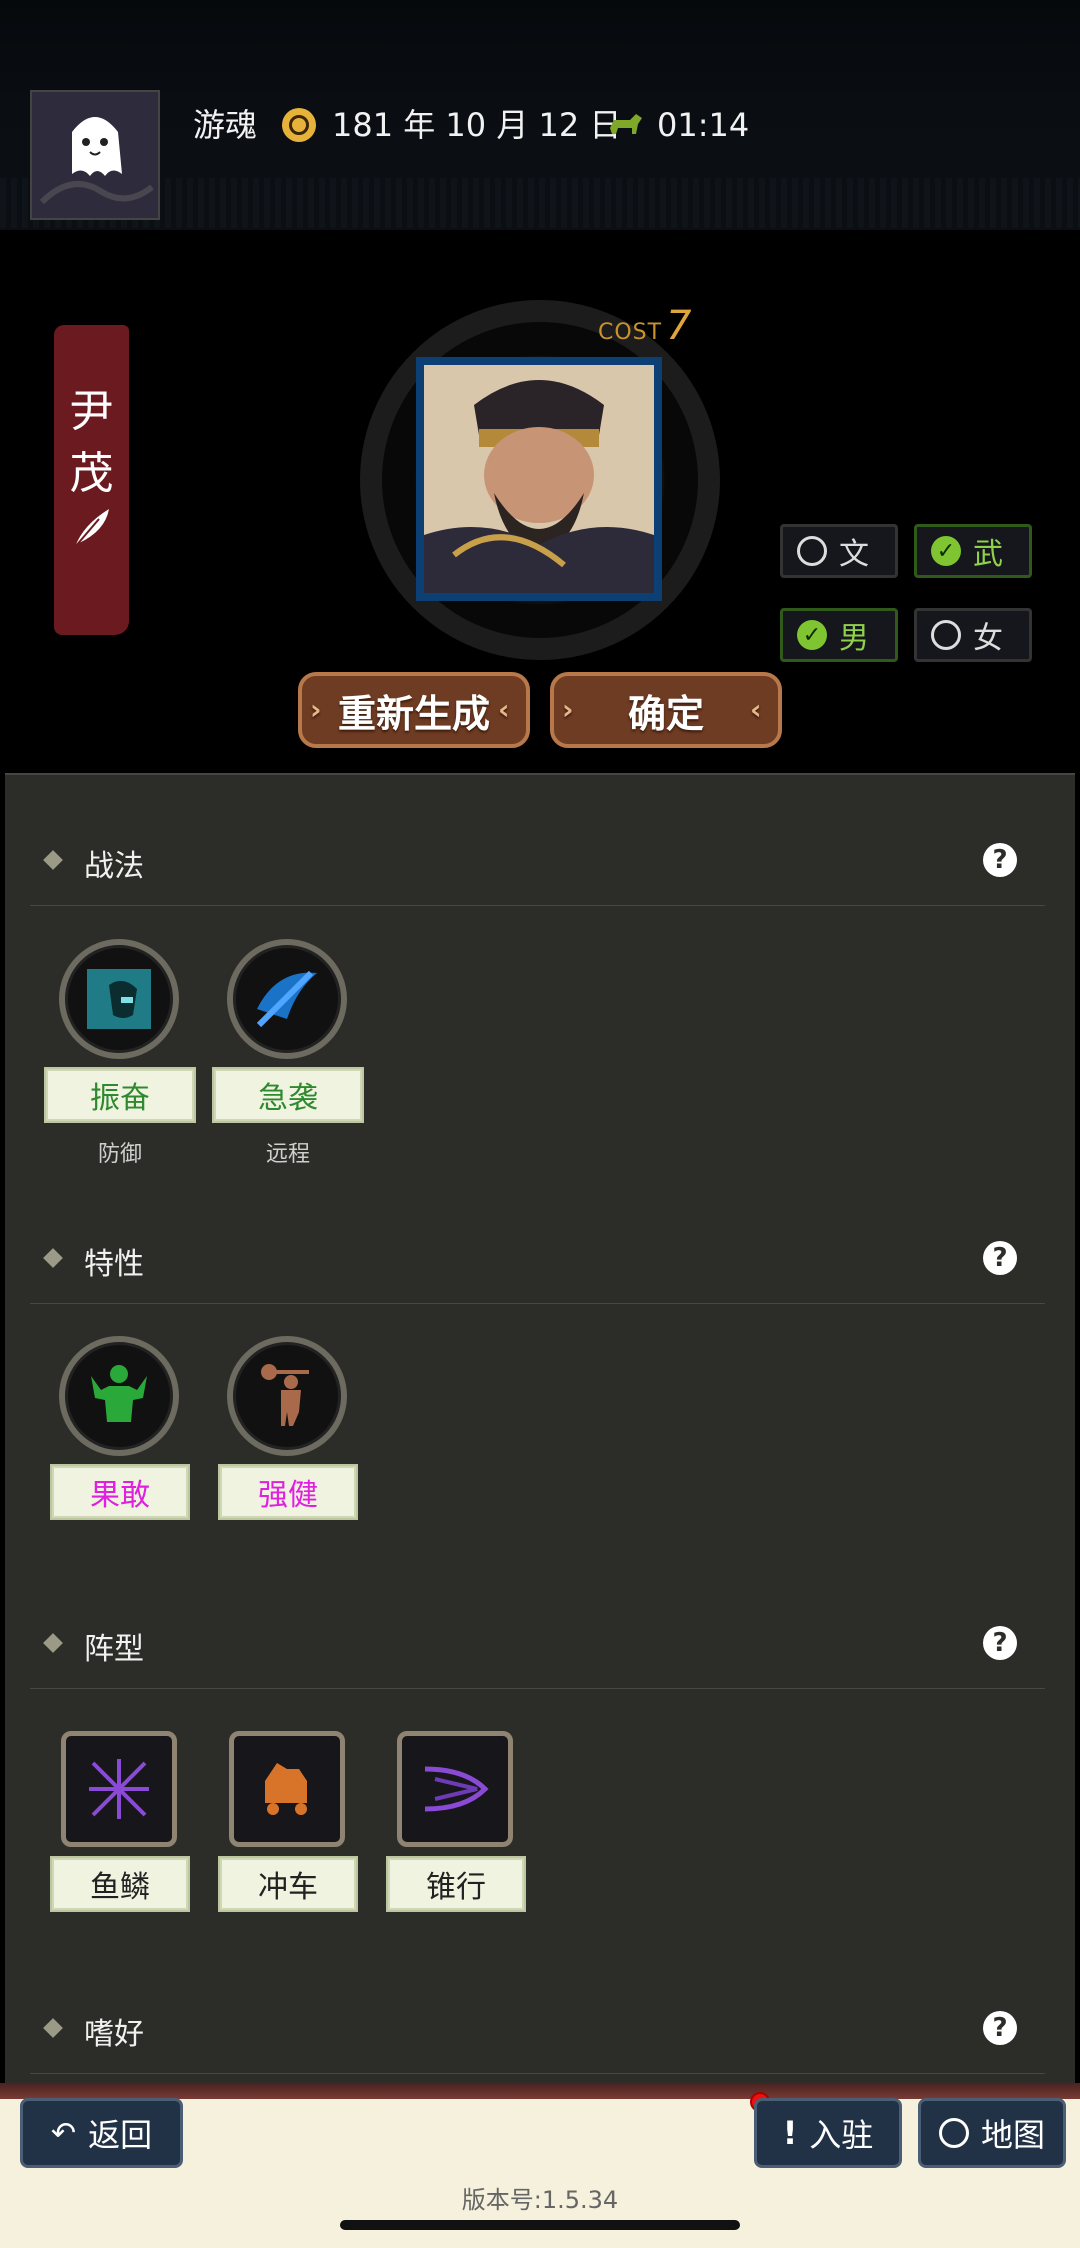  Describe the element at coordinates (537, 2028) in the screenshot. I see `section-header-hobbies: 嗜好 ?` at that location.